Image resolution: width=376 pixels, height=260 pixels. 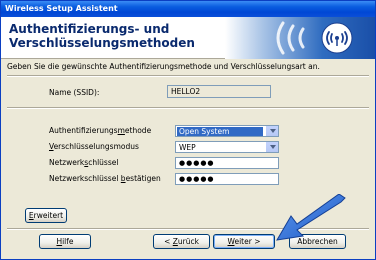 I want to click on auth-method-label: Authentifizierungsmethode, so click(x=100, y=130).